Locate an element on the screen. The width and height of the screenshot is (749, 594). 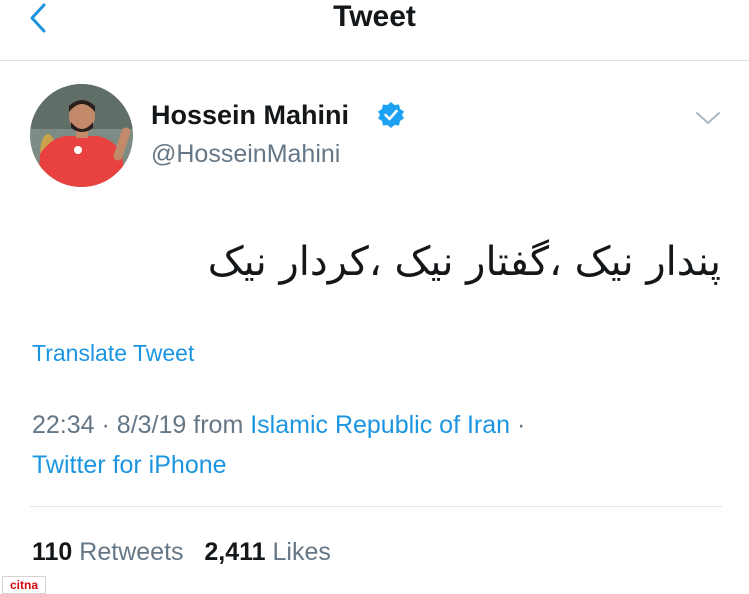
verified-badge-icon is located at coordinates (391, 115).